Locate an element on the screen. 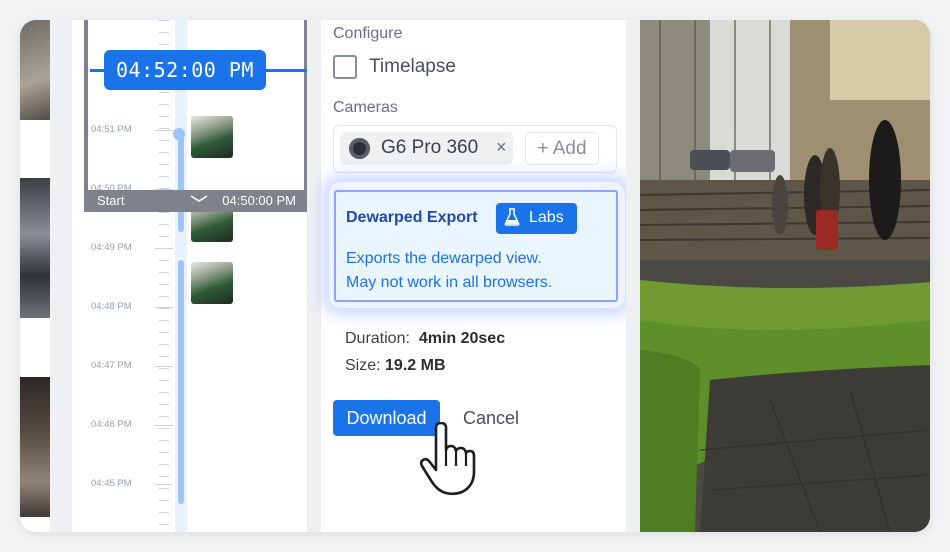 The image size is (950, 552). camera-chip-label: G6 Pro 360 is located at coordinates (430, 147).